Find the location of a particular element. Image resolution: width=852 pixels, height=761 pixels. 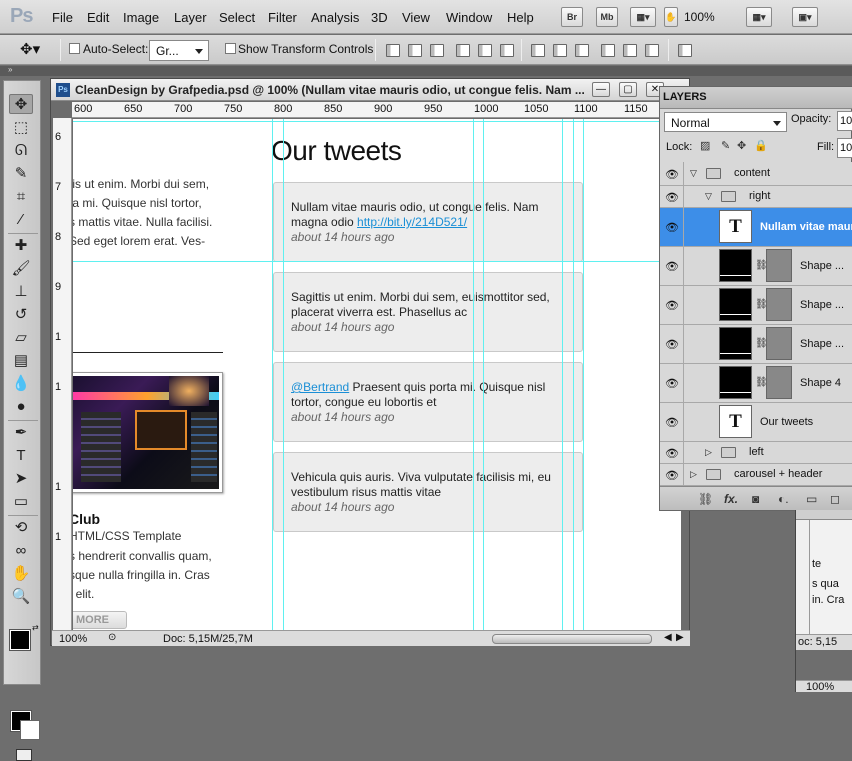

scroll-left-arrow-icon: ◀ is located at coordinates (668, 637).